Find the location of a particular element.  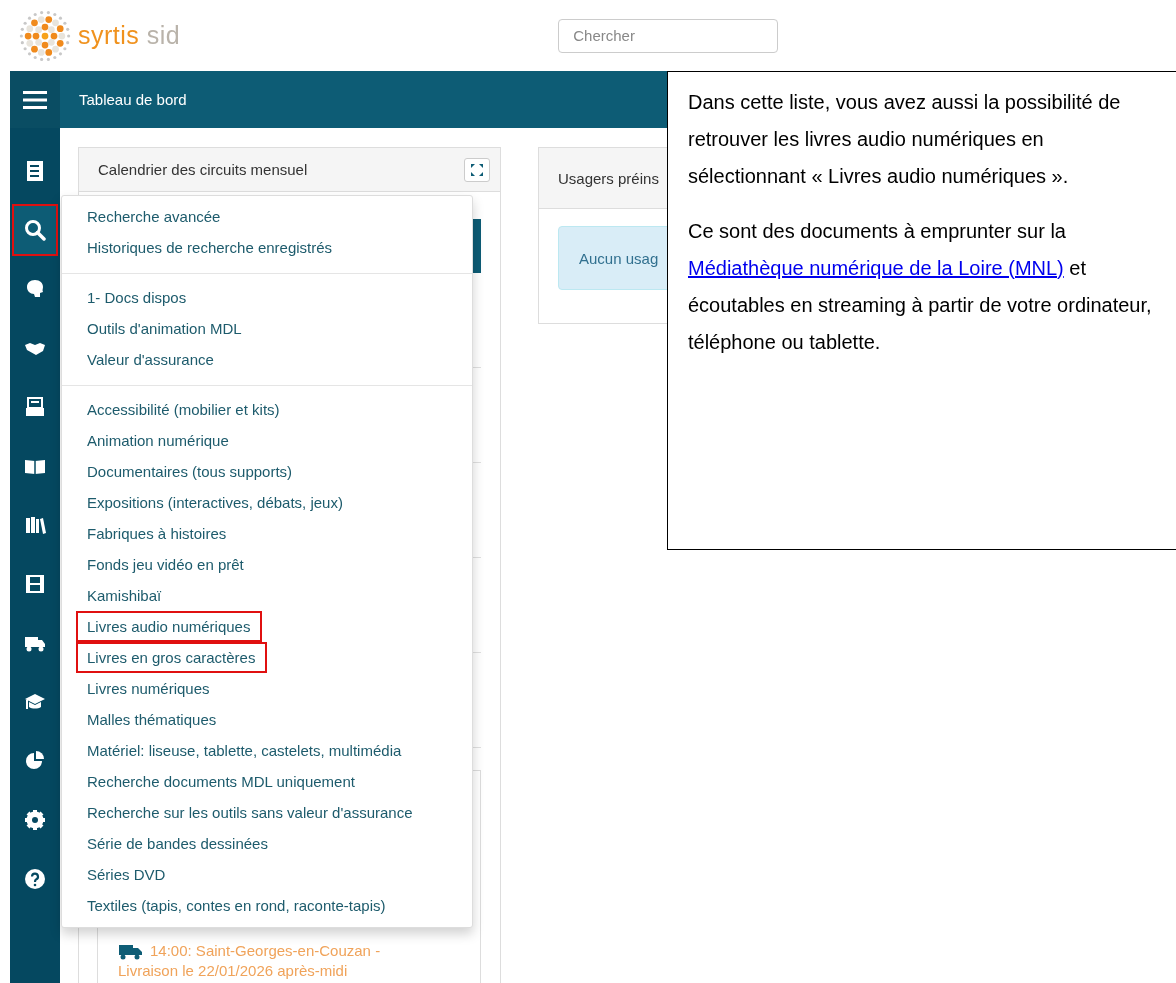

pie-chart-icon is located at coordinates (35, 761).